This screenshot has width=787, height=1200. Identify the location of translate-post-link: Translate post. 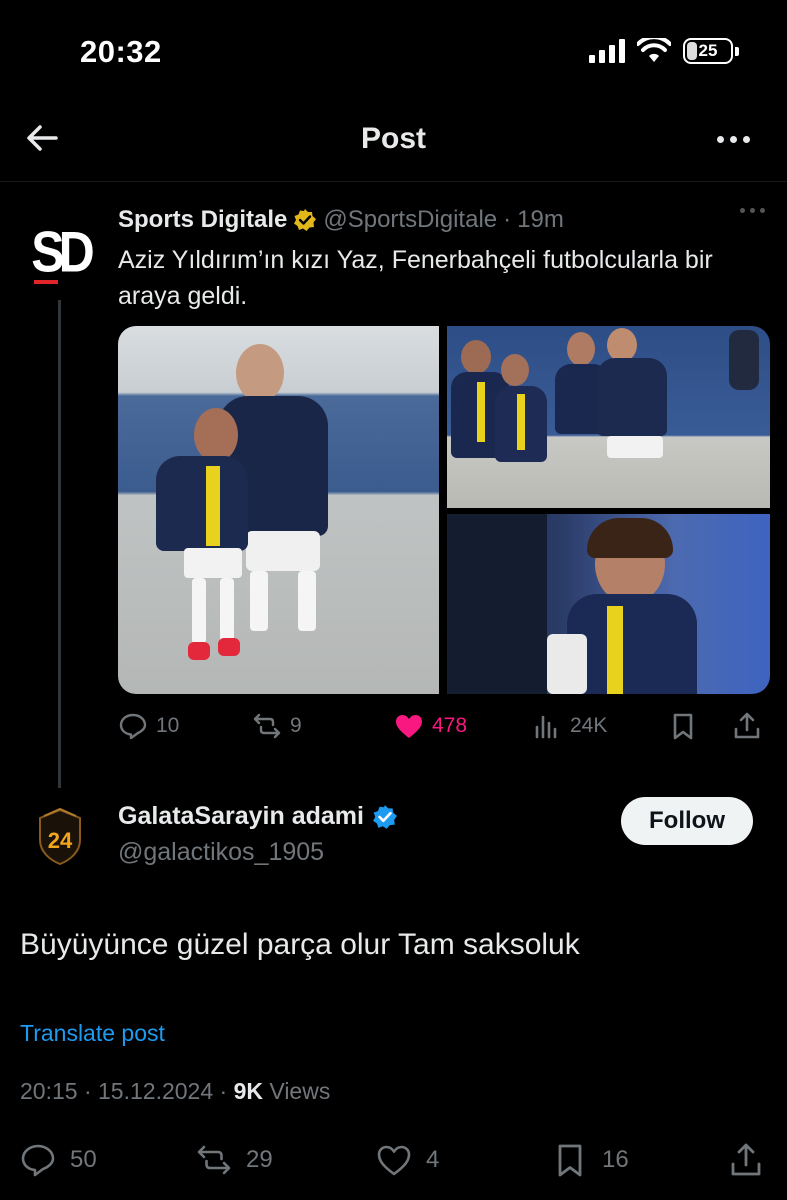
(92, 1033).